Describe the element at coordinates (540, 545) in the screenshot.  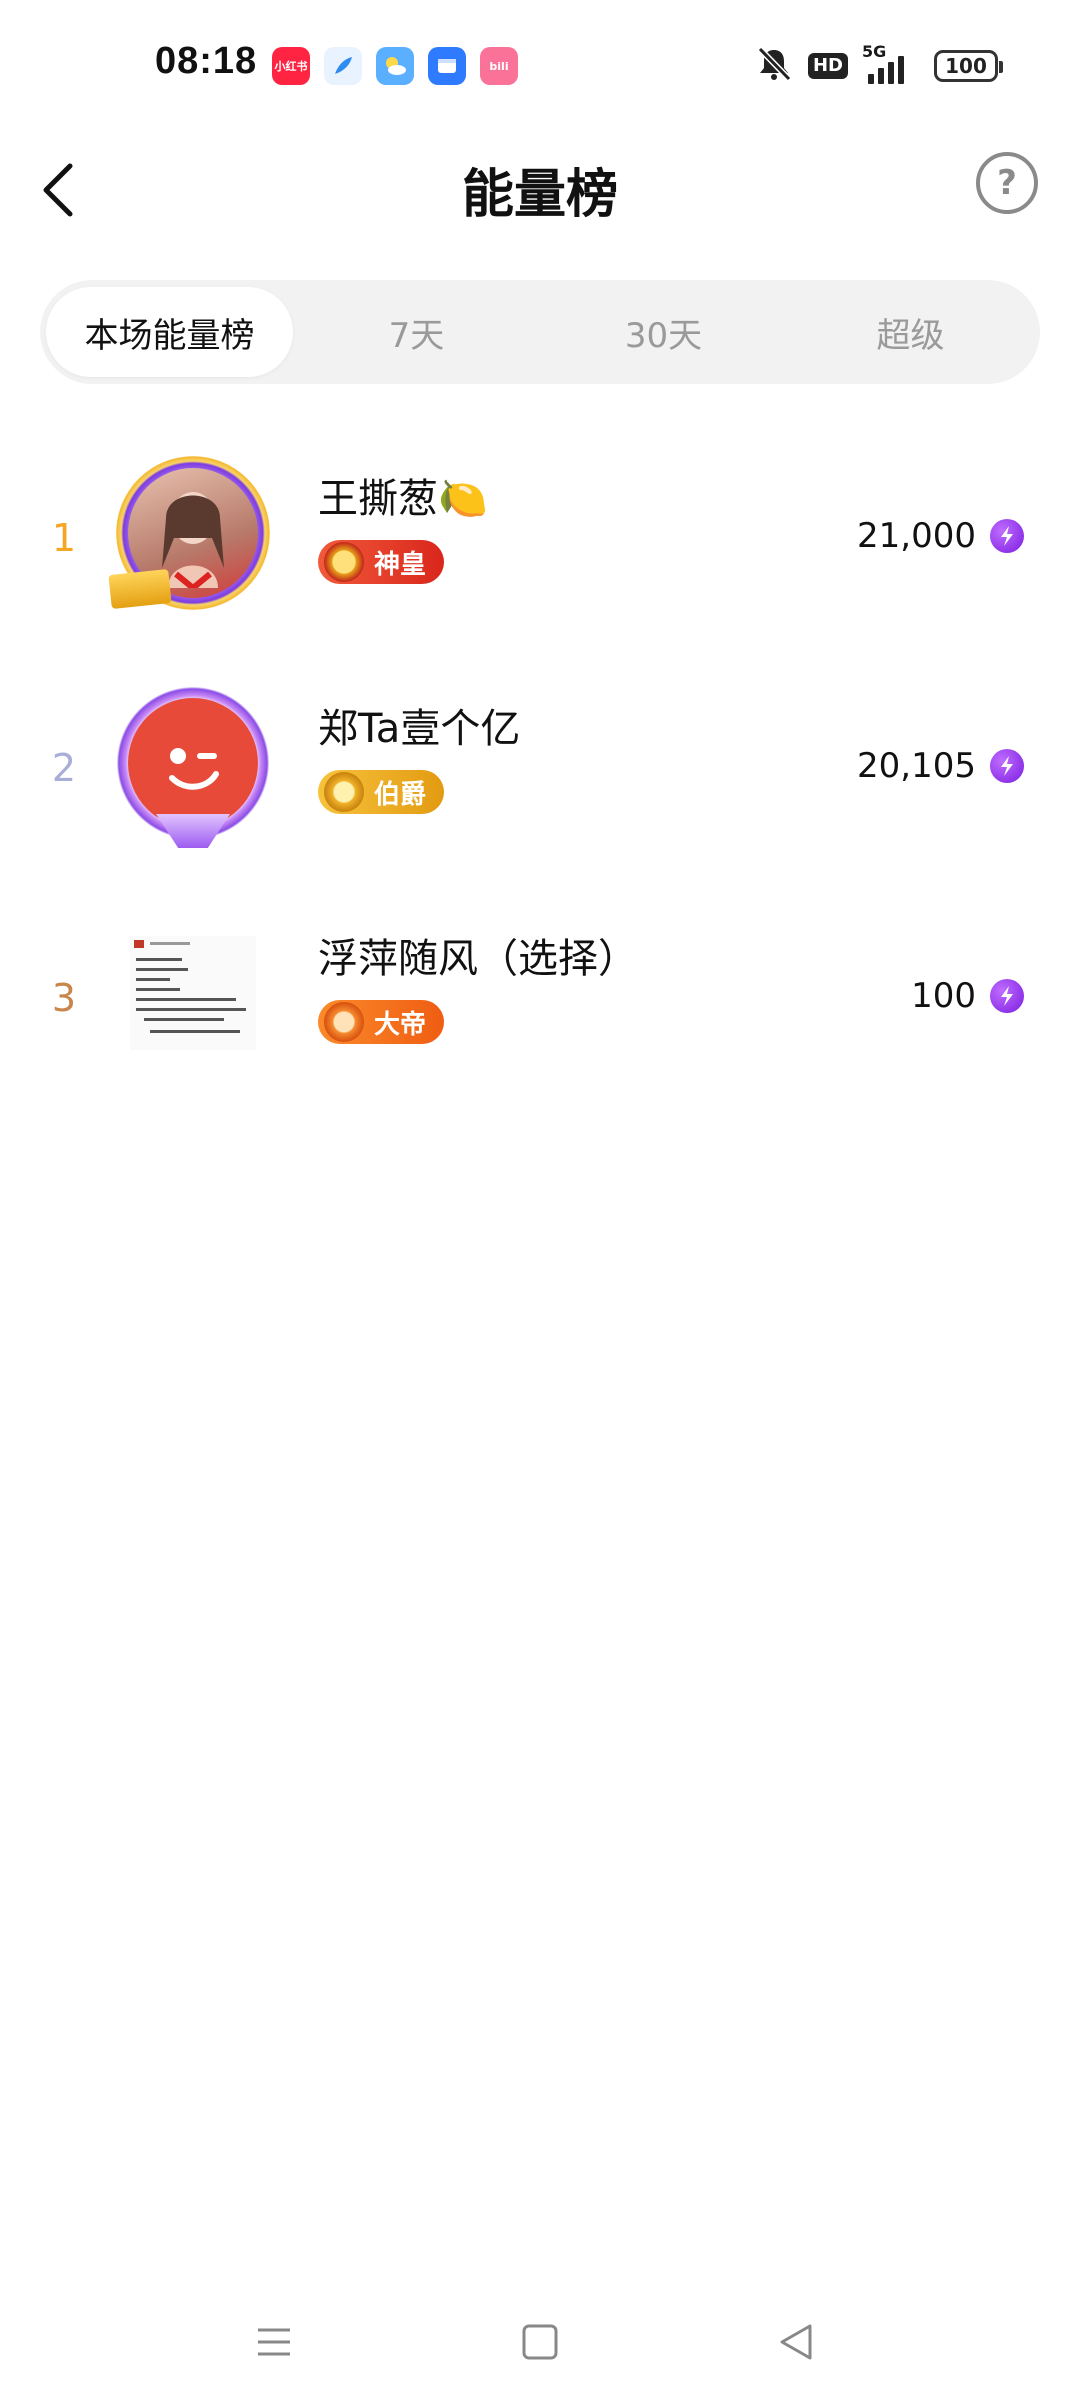
I see `ranking-row: 1 王撕葱🍋 神皇 21,000` at that location.